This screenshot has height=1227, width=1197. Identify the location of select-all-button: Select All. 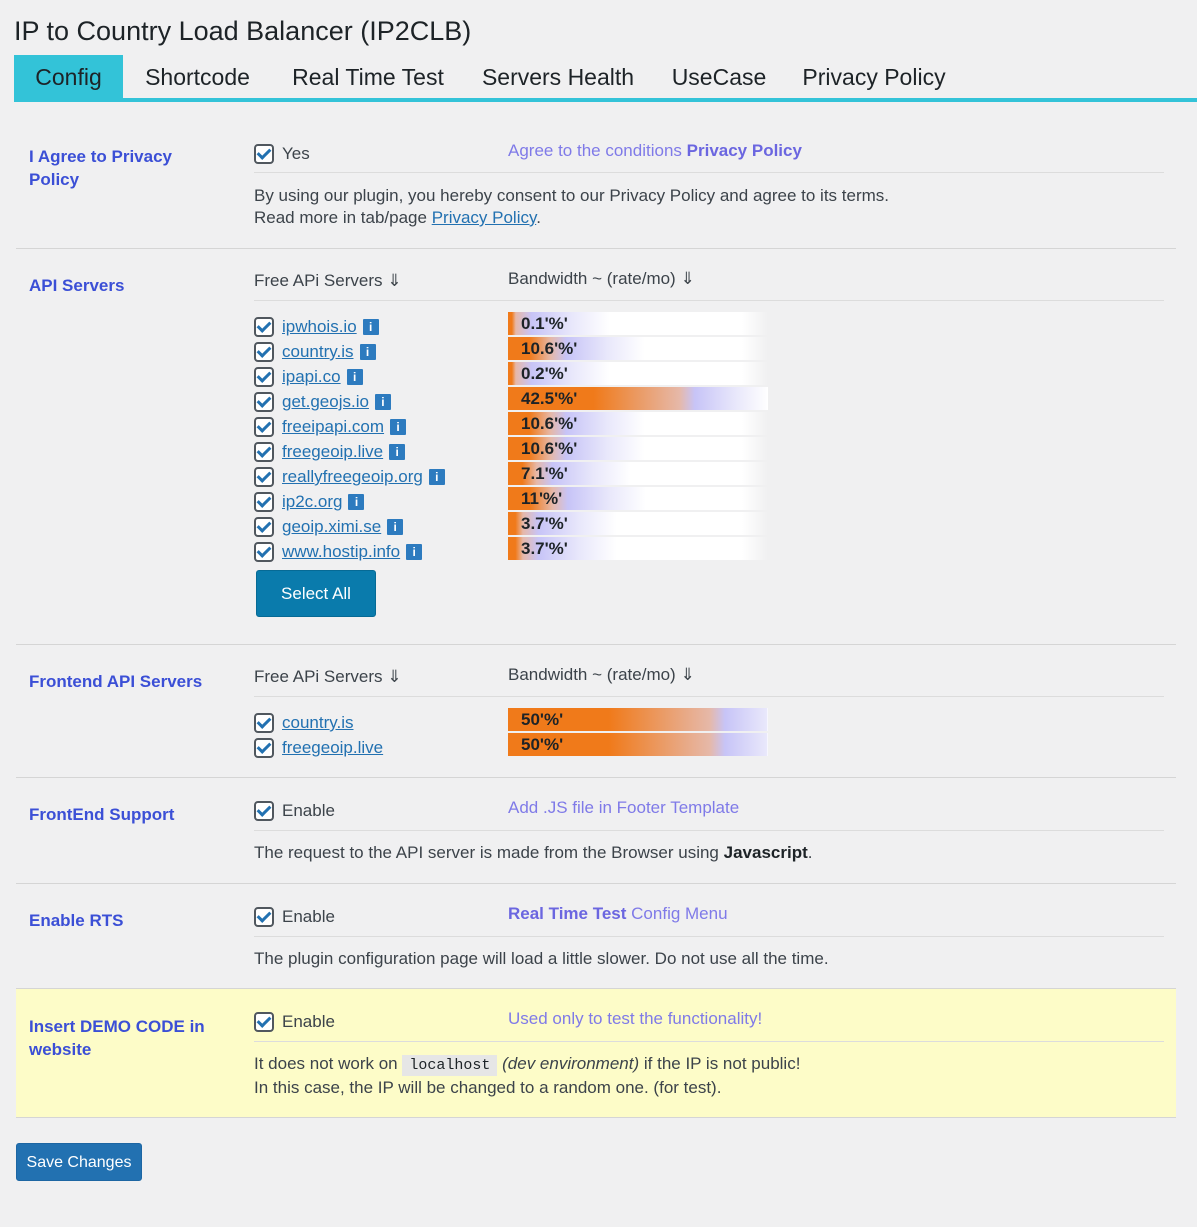
(316, 593).